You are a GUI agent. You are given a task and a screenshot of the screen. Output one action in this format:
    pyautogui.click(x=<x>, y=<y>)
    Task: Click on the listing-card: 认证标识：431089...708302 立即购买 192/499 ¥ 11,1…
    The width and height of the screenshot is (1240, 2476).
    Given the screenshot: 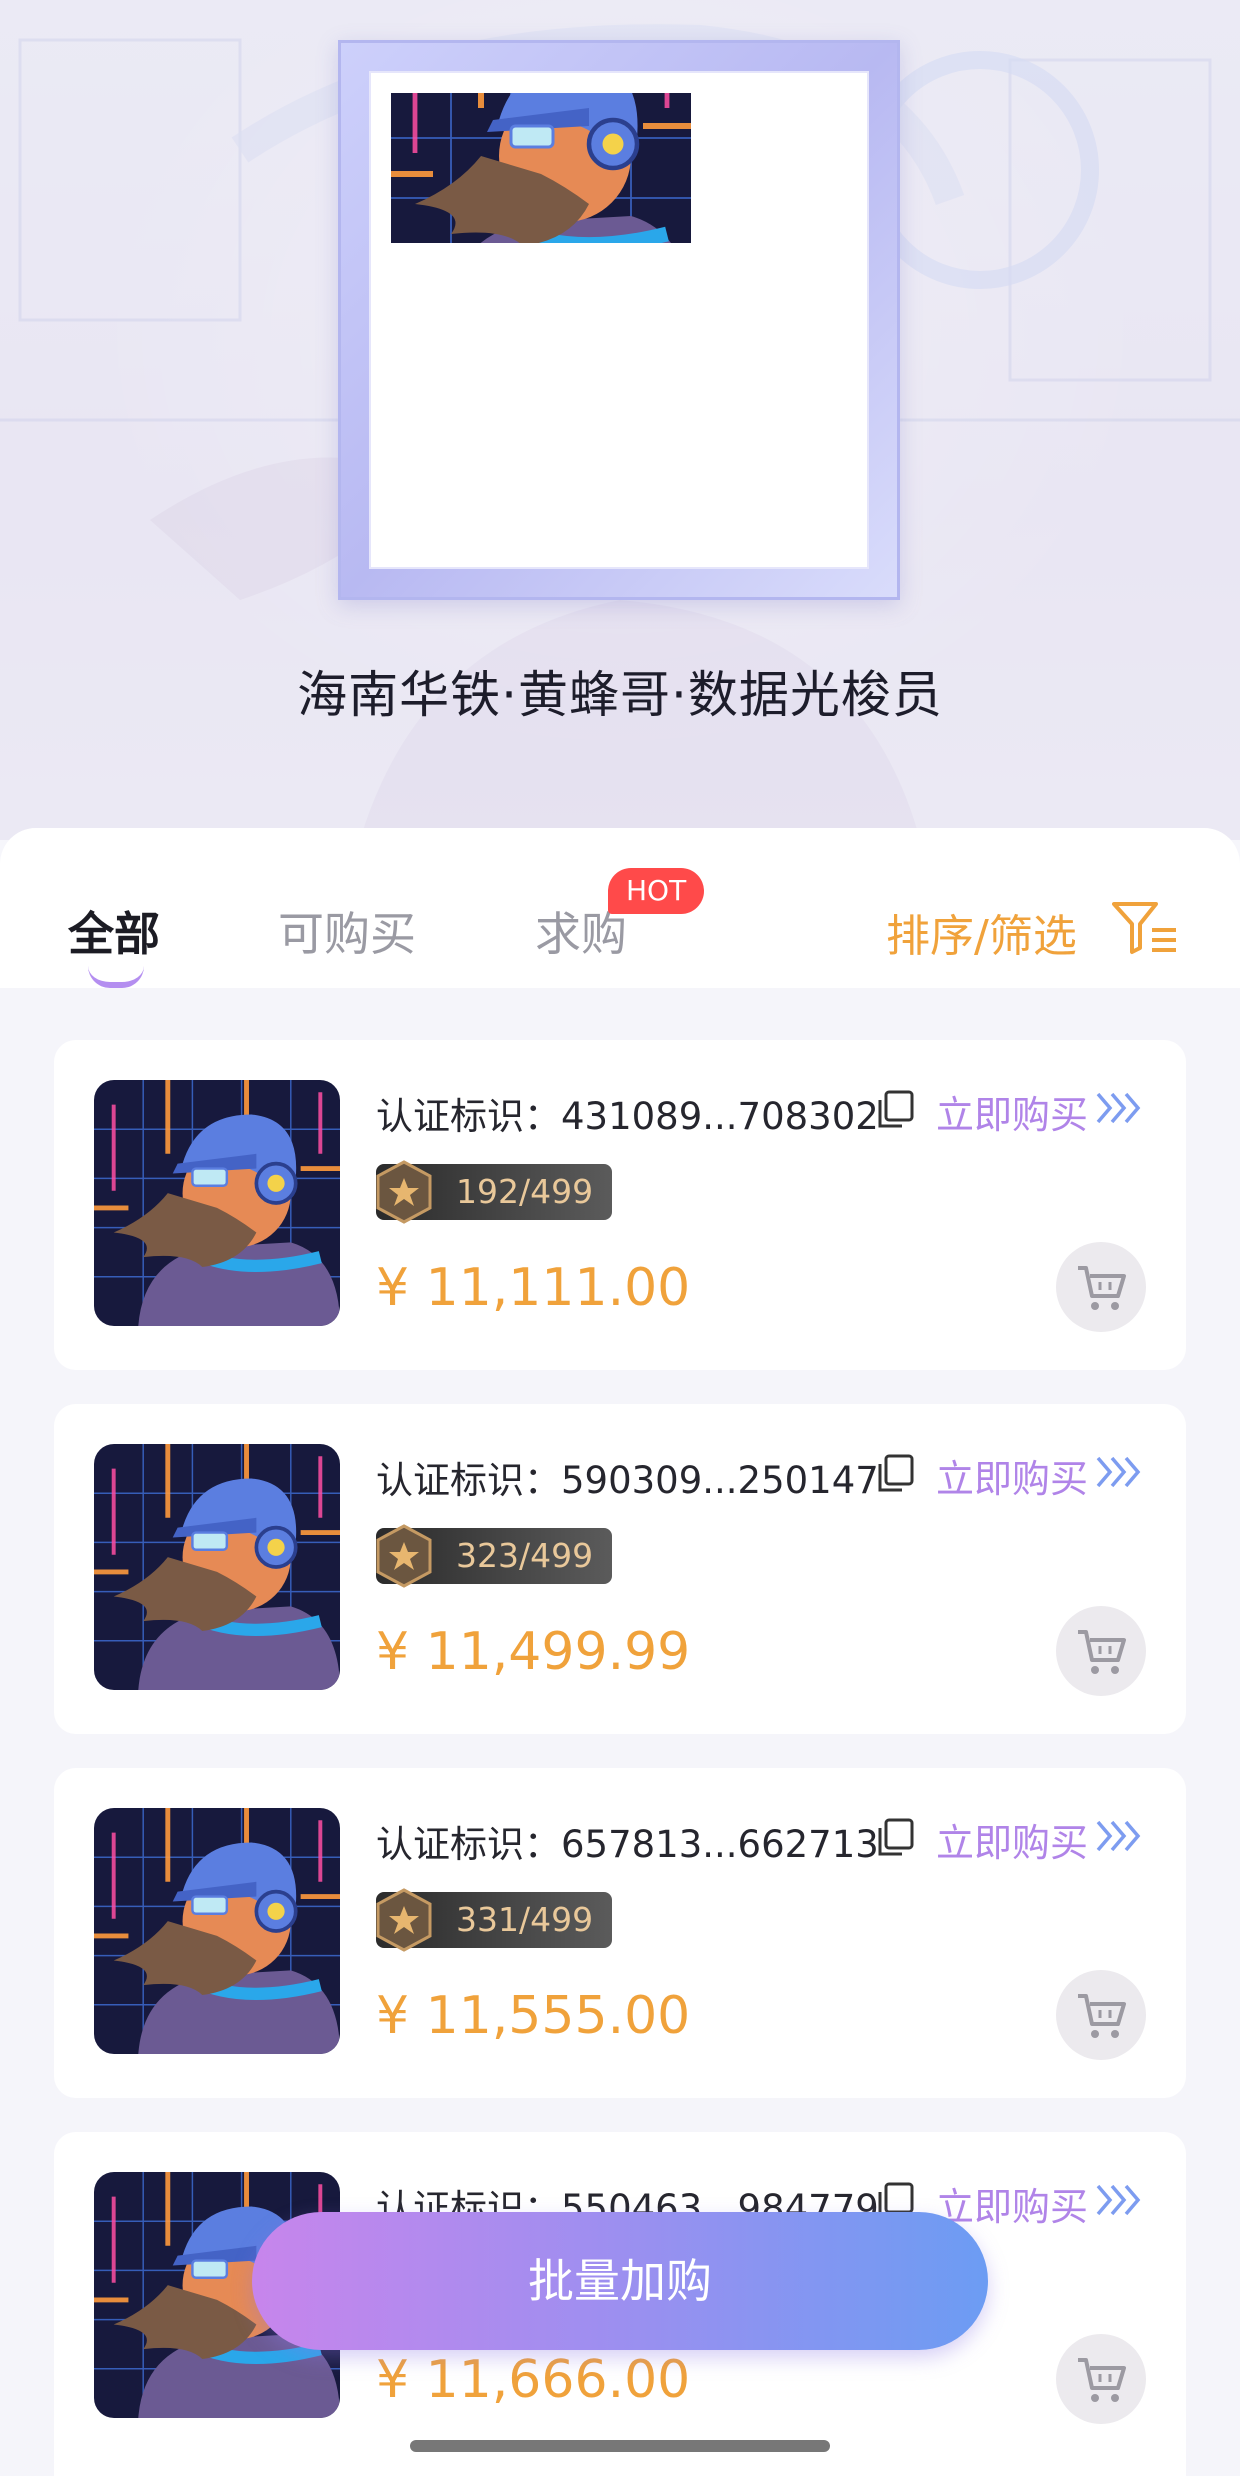 What is the action you would take?
    pyautogui.click(x=620, y=1205)
    